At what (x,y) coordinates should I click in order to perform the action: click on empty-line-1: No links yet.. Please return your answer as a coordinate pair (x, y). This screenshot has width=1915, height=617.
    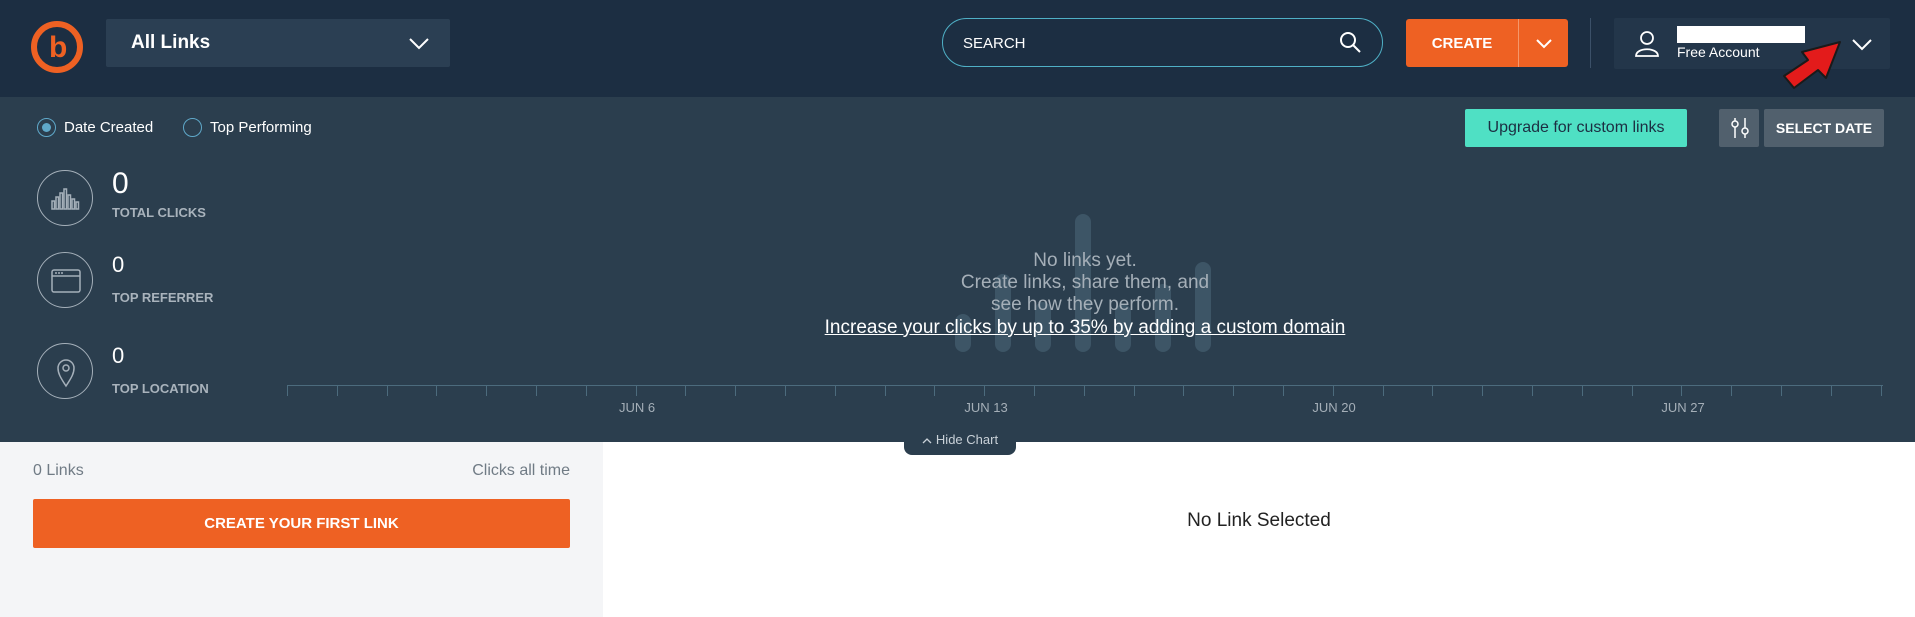
    Looking at the image, I should click on (1085, 260).